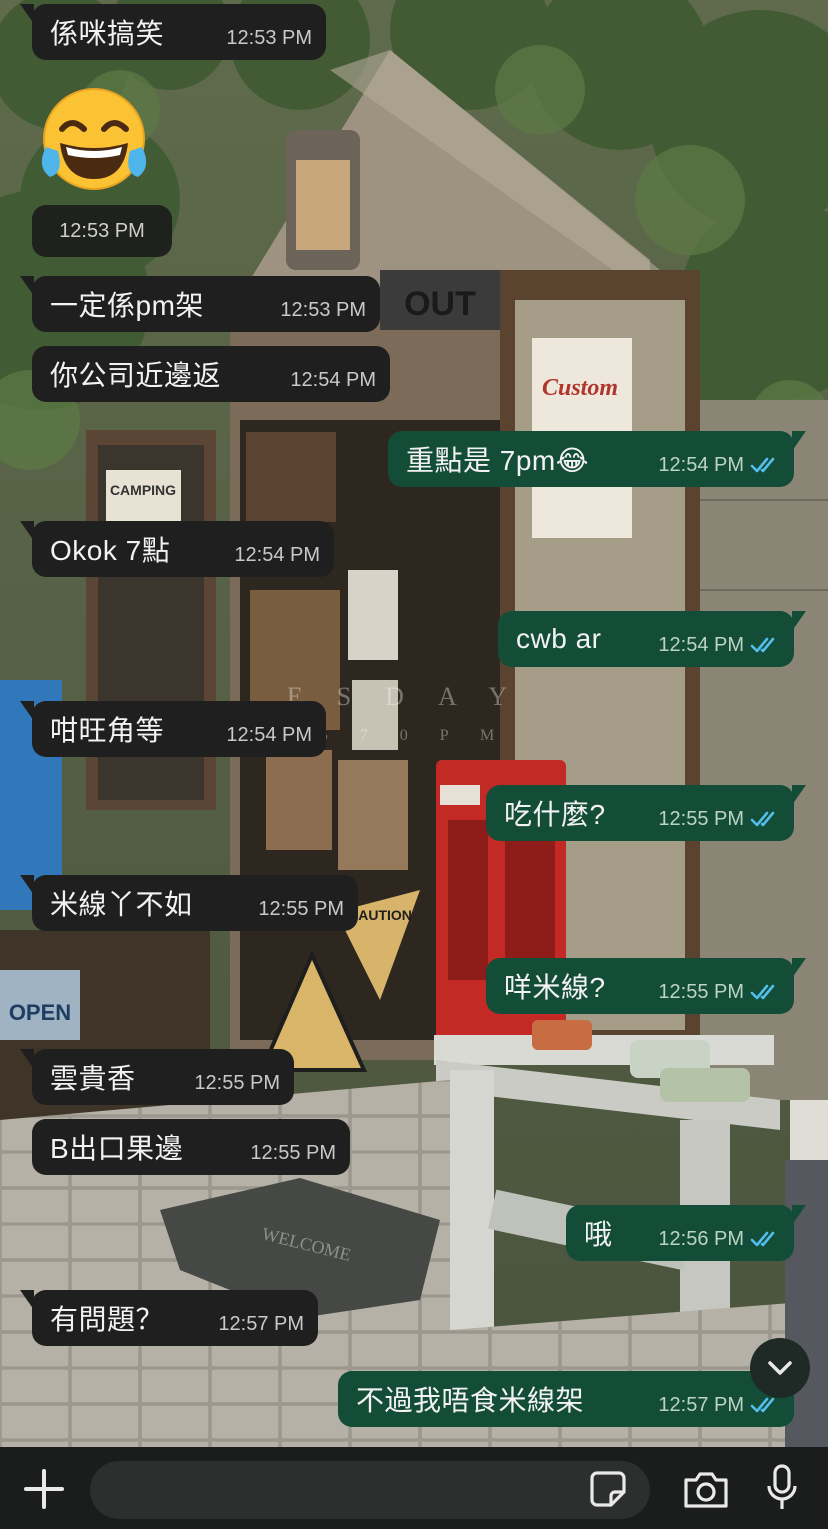 This screenshot has width=828, height=1529. What do you see at coordinates (169, 1318) in the screenshot?
I see `incoming-message-bubble: 有問題？ 12:57 PM` at bounding box center [169, 1318].